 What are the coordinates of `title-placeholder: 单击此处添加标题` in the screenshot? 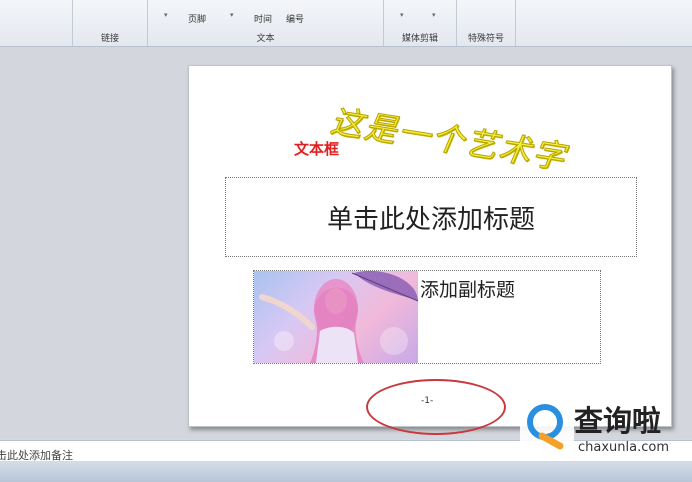 It's located at (431, 217).